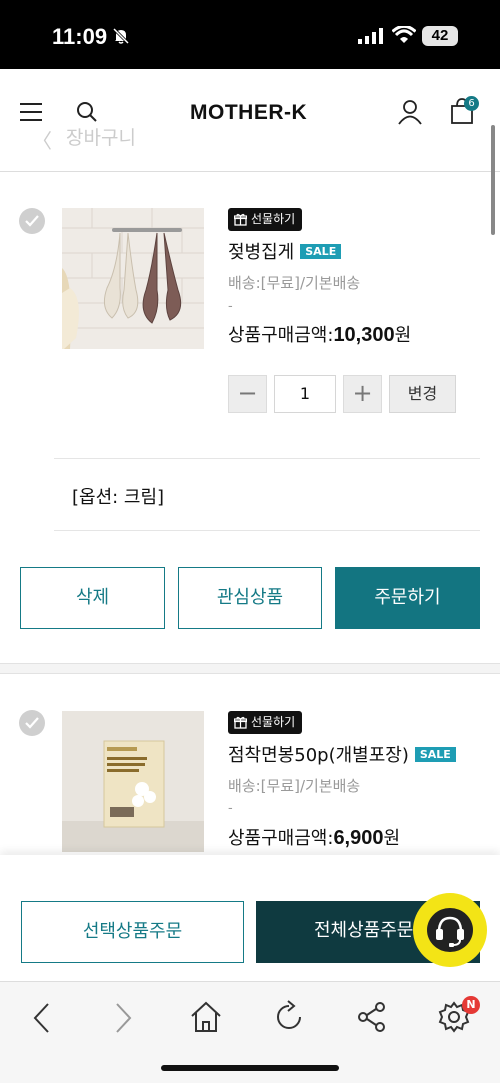 The width and height of the screenshot is (500, 1083). Describe the element at coordinates (42, 139) in the screenshot. I see `back-icon: 〈` at that location.